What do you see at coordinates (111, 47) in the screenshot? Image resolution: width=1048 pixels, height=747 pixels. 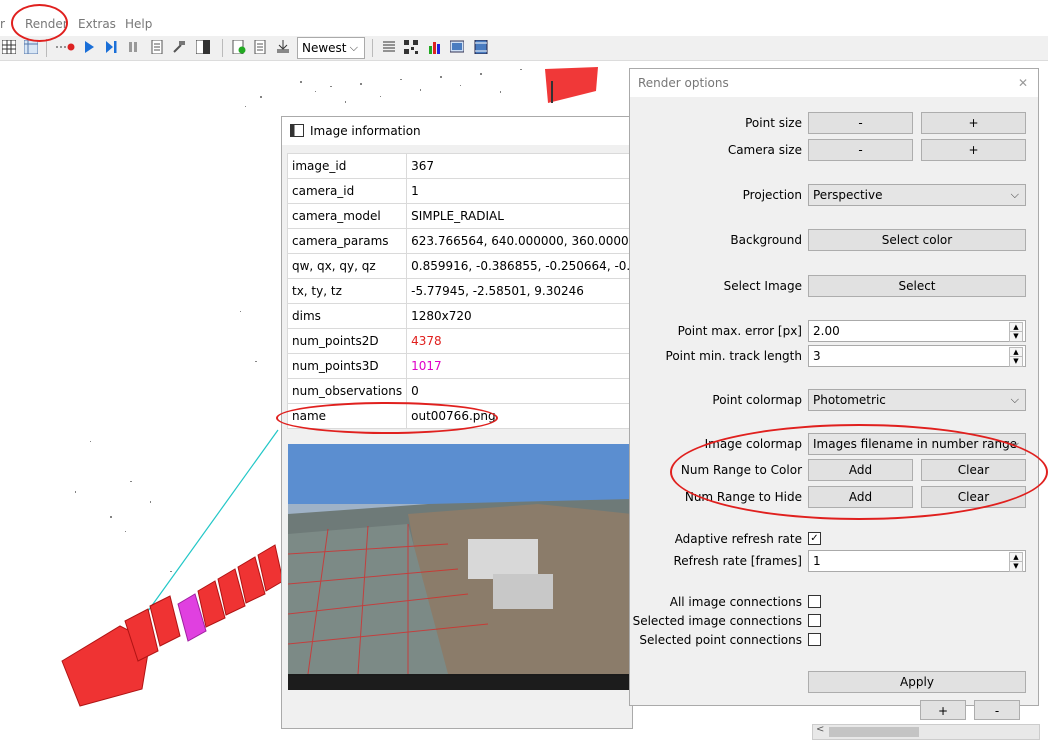 I see `step-forward-icon` at bounding box center [111, 47].